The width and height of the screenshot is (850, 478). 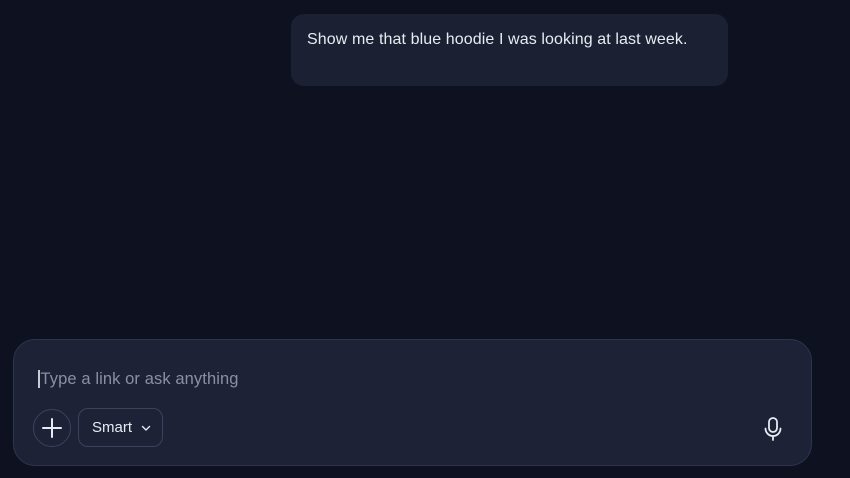 I want to click on plus-icon, so click(x=52, y=428).